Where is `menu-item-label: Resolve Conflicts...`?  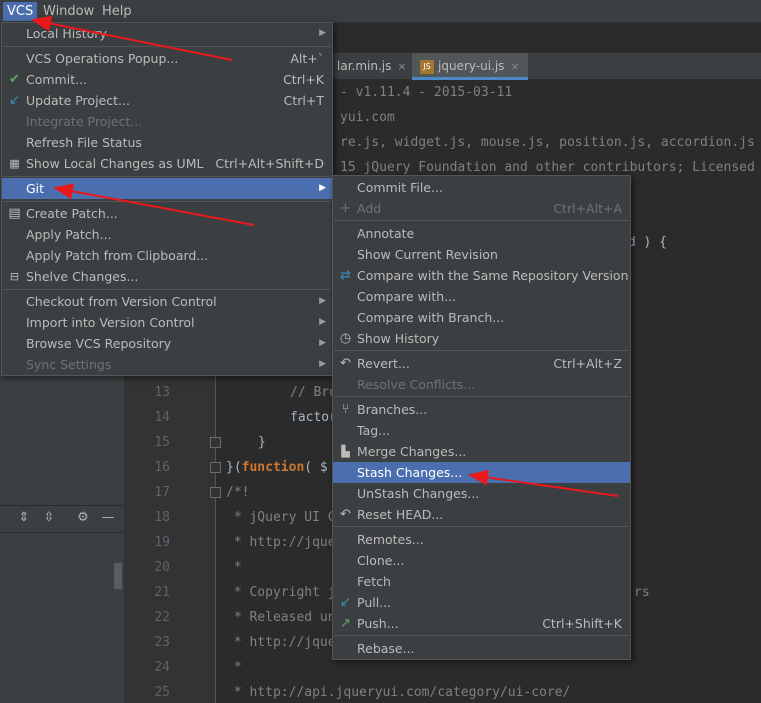 menu-item-label: Resolve Conflicts... is located at coordinates (416, 384).